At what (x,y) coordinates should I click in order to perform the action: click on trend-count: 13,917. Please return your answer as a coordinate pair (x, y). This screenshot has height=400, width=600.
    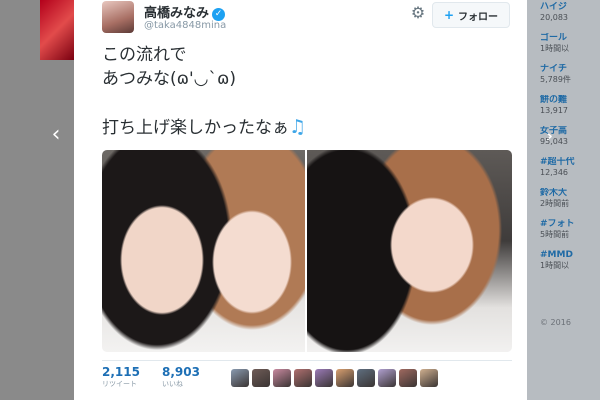
    Looking at the image, I should click on (554, 110).